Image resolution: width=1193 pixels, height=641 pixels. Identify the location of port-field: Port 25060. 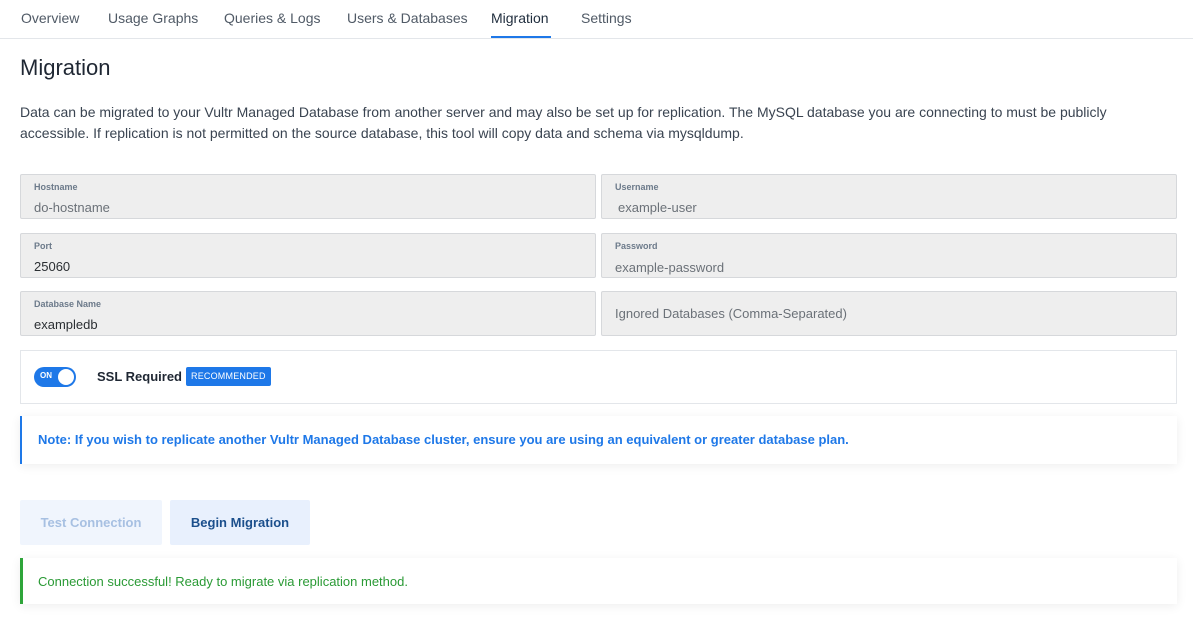
(308, 255).